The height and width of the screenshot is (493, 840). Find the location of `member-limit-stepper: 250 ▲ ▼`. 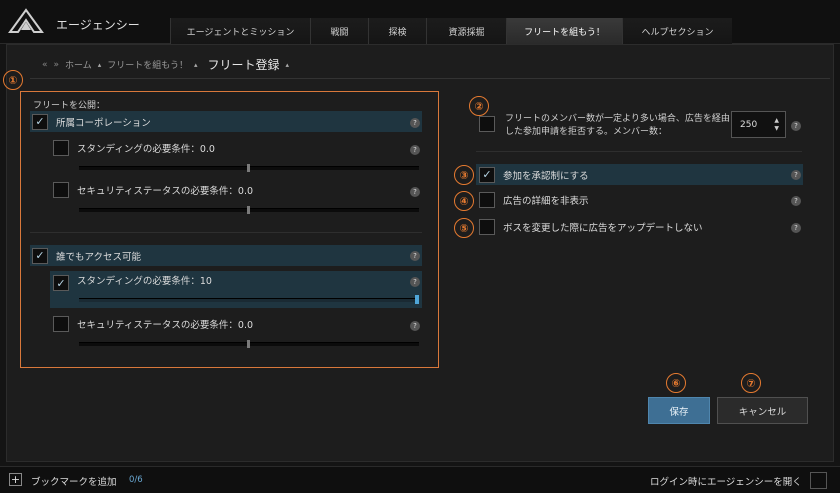

member-limit-stepper: 250 ▲ ▼ is located at coordinates (758, 124).